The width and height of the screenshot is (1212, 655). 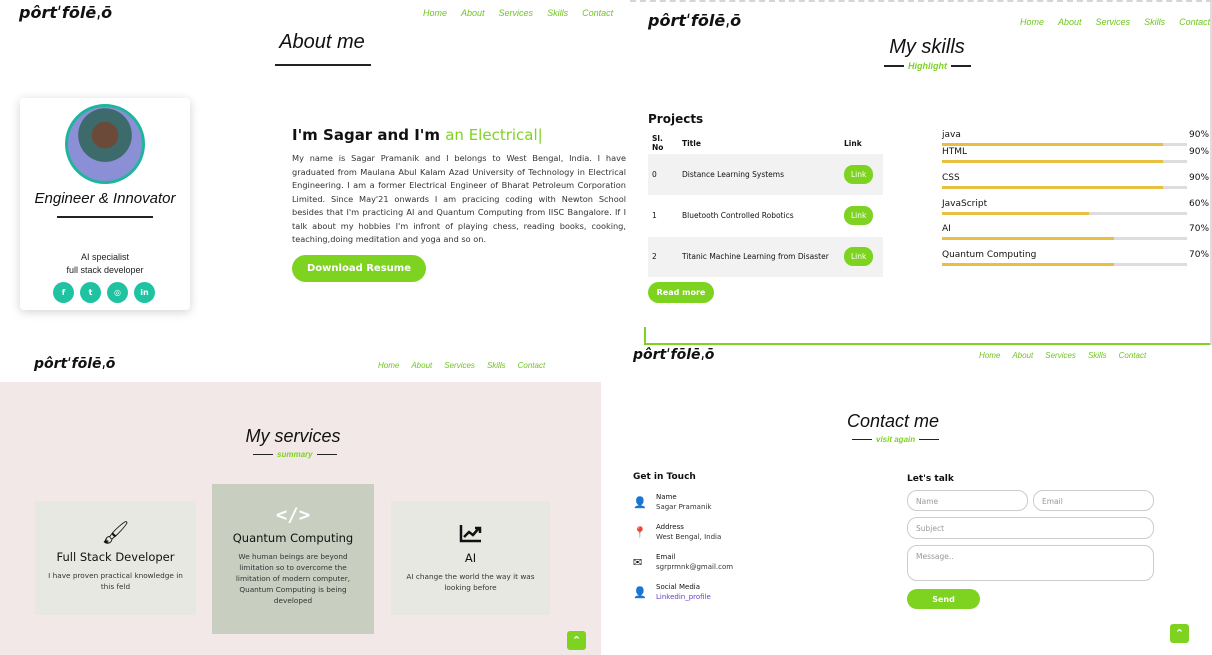 I want to click on name-input: Name, so click(x=967, y=500).